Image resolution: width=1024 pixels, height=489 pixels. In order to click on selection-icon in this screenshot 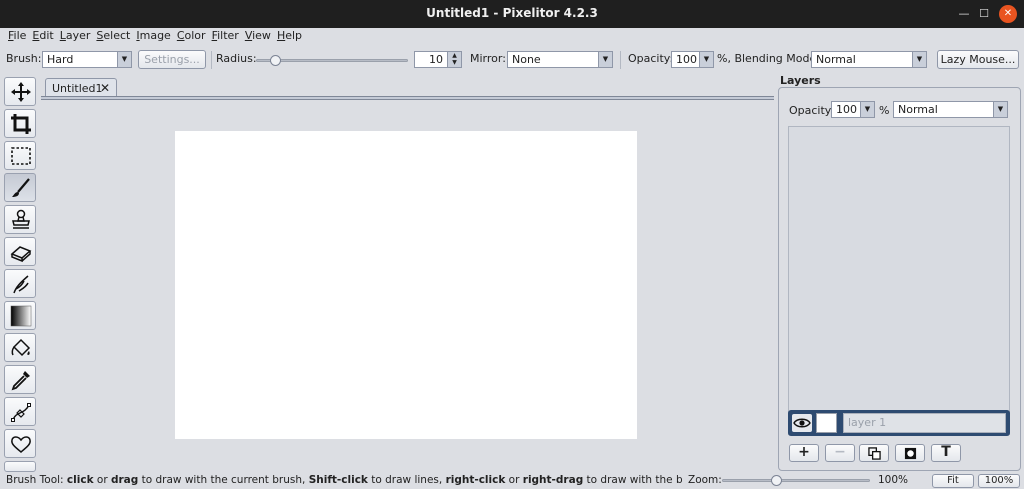, I will do `click(21, 156)`.